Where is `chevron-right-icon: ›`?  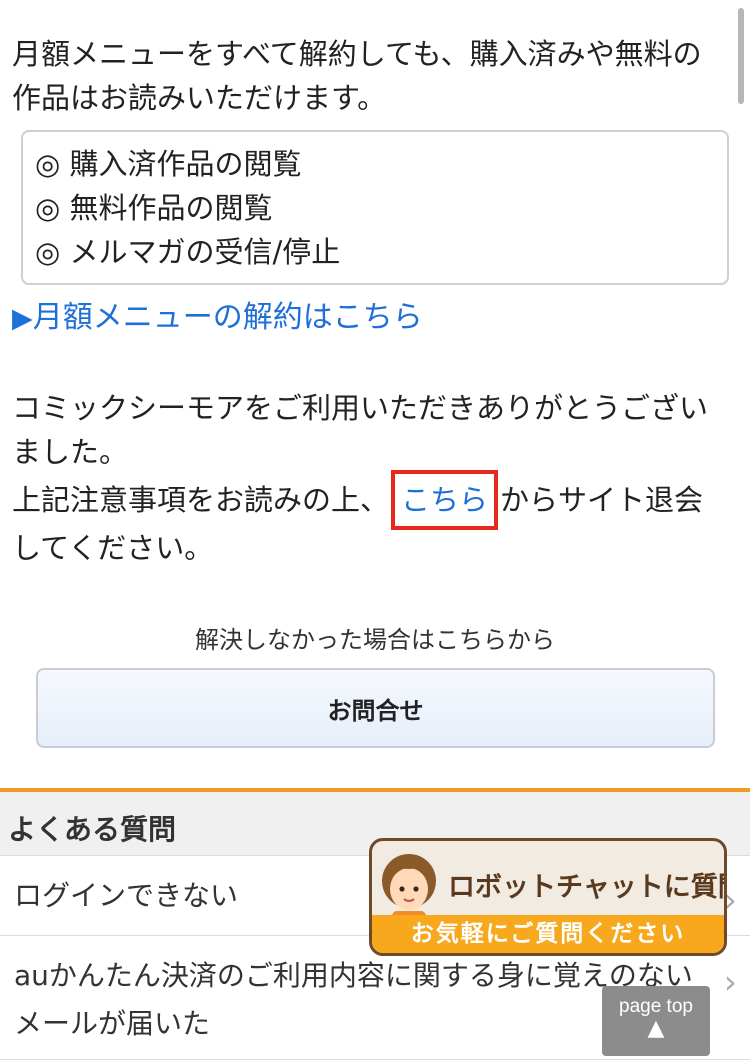 chevron-right-icon: › is located at coordinates (730, 982).